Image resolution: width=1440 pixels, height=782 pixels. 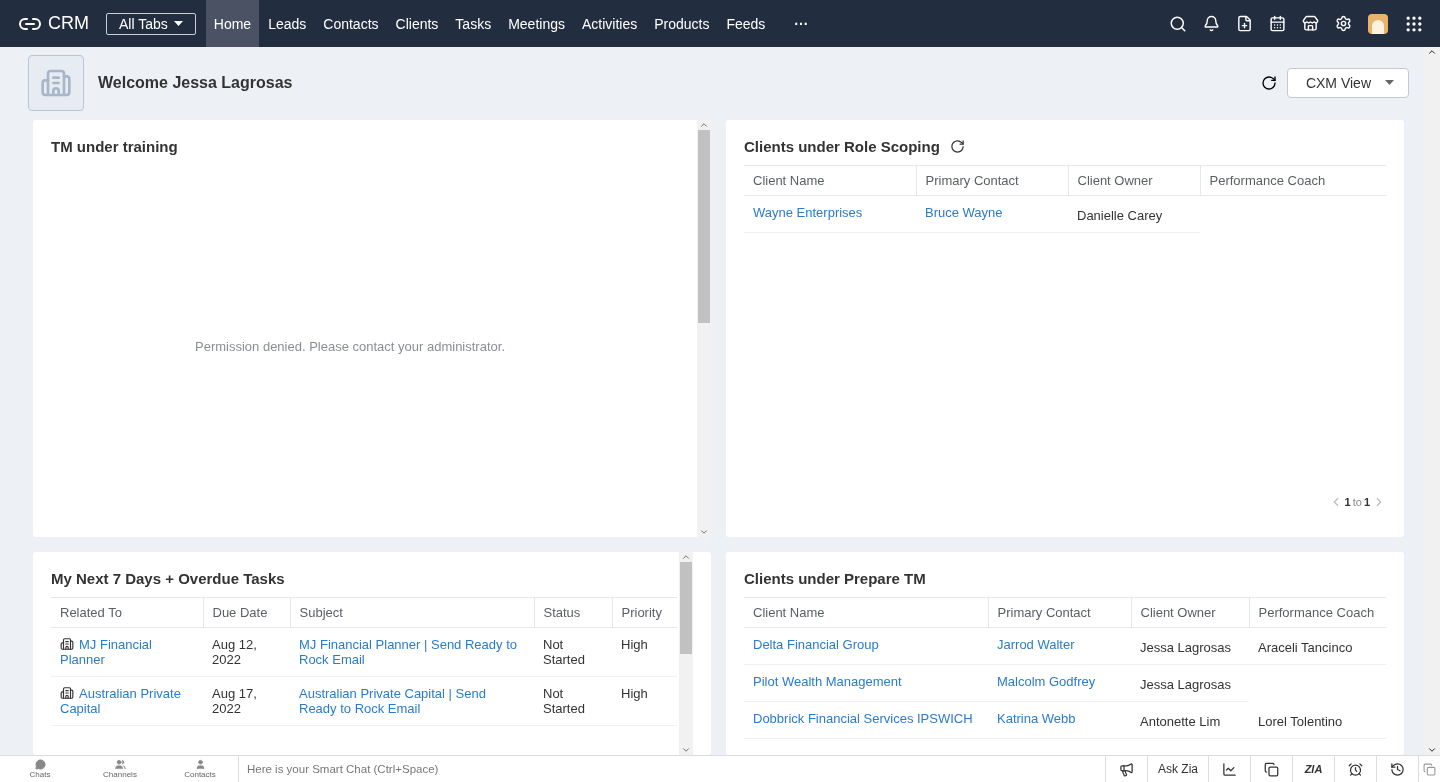 What do you see at coordinates (835, 578) in the screenshot?
I see `card-title: Clients under Prepare TM` at bounding box center [835, 578].